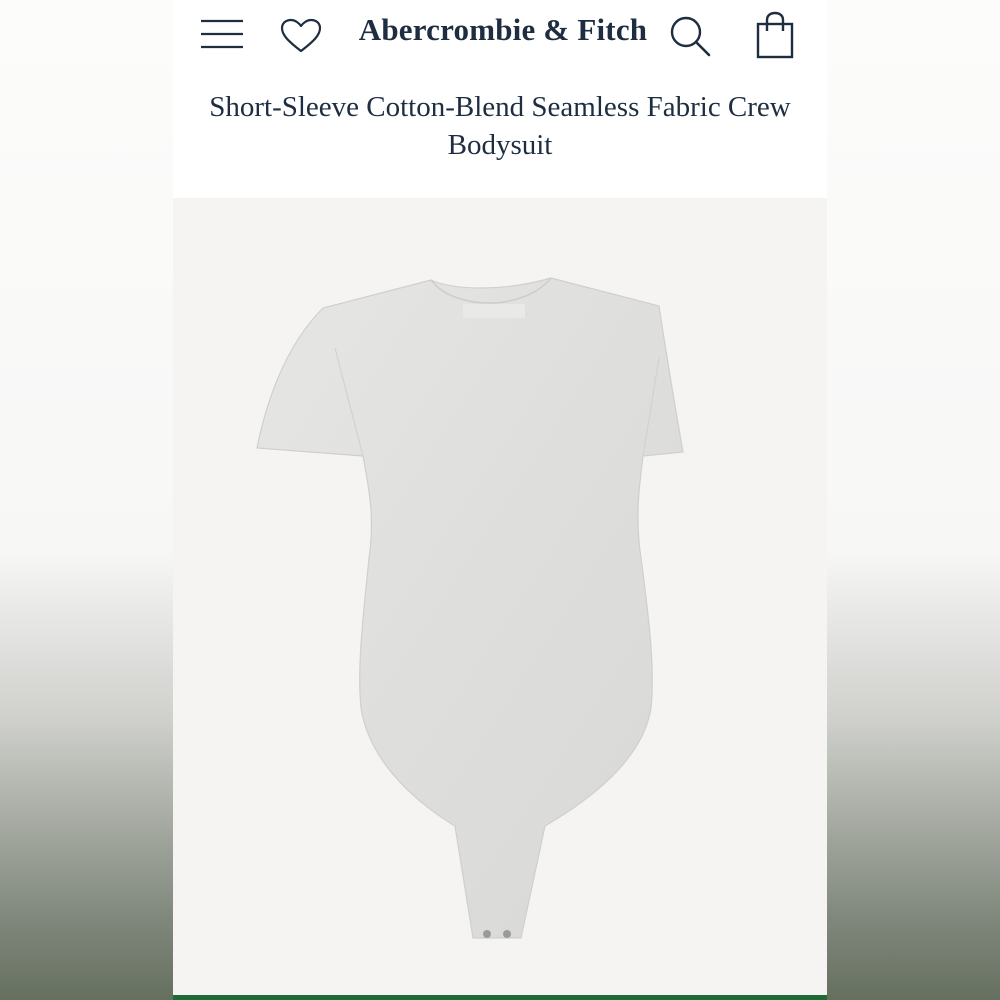 This screenshot has height=1000, width=1000. I want to click on top-nav-bar: Abercrombie & Fitch, so click(500, 36).